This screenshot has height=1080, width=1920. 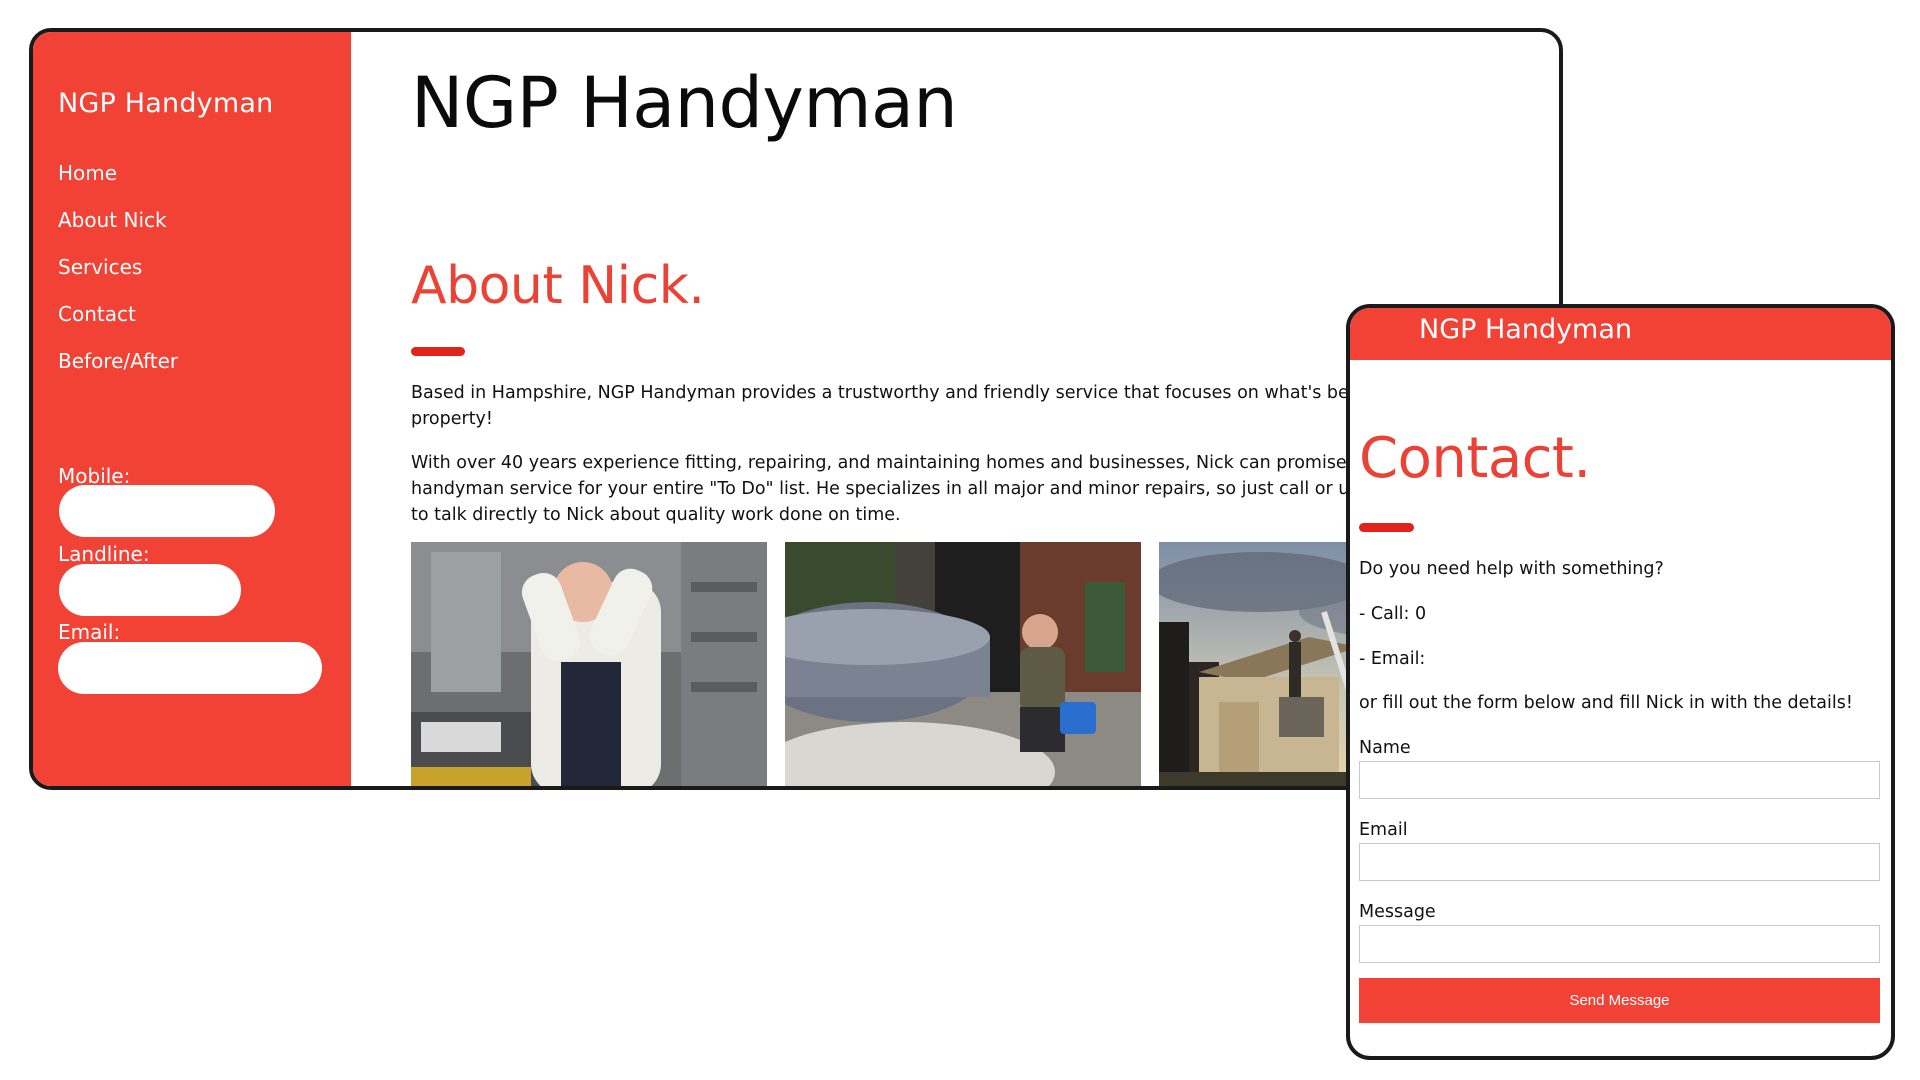 What do you see at coordinates (167, 511) in the screenshot?
I see `mobile-number-redaction` at bounding box center [167, 511].